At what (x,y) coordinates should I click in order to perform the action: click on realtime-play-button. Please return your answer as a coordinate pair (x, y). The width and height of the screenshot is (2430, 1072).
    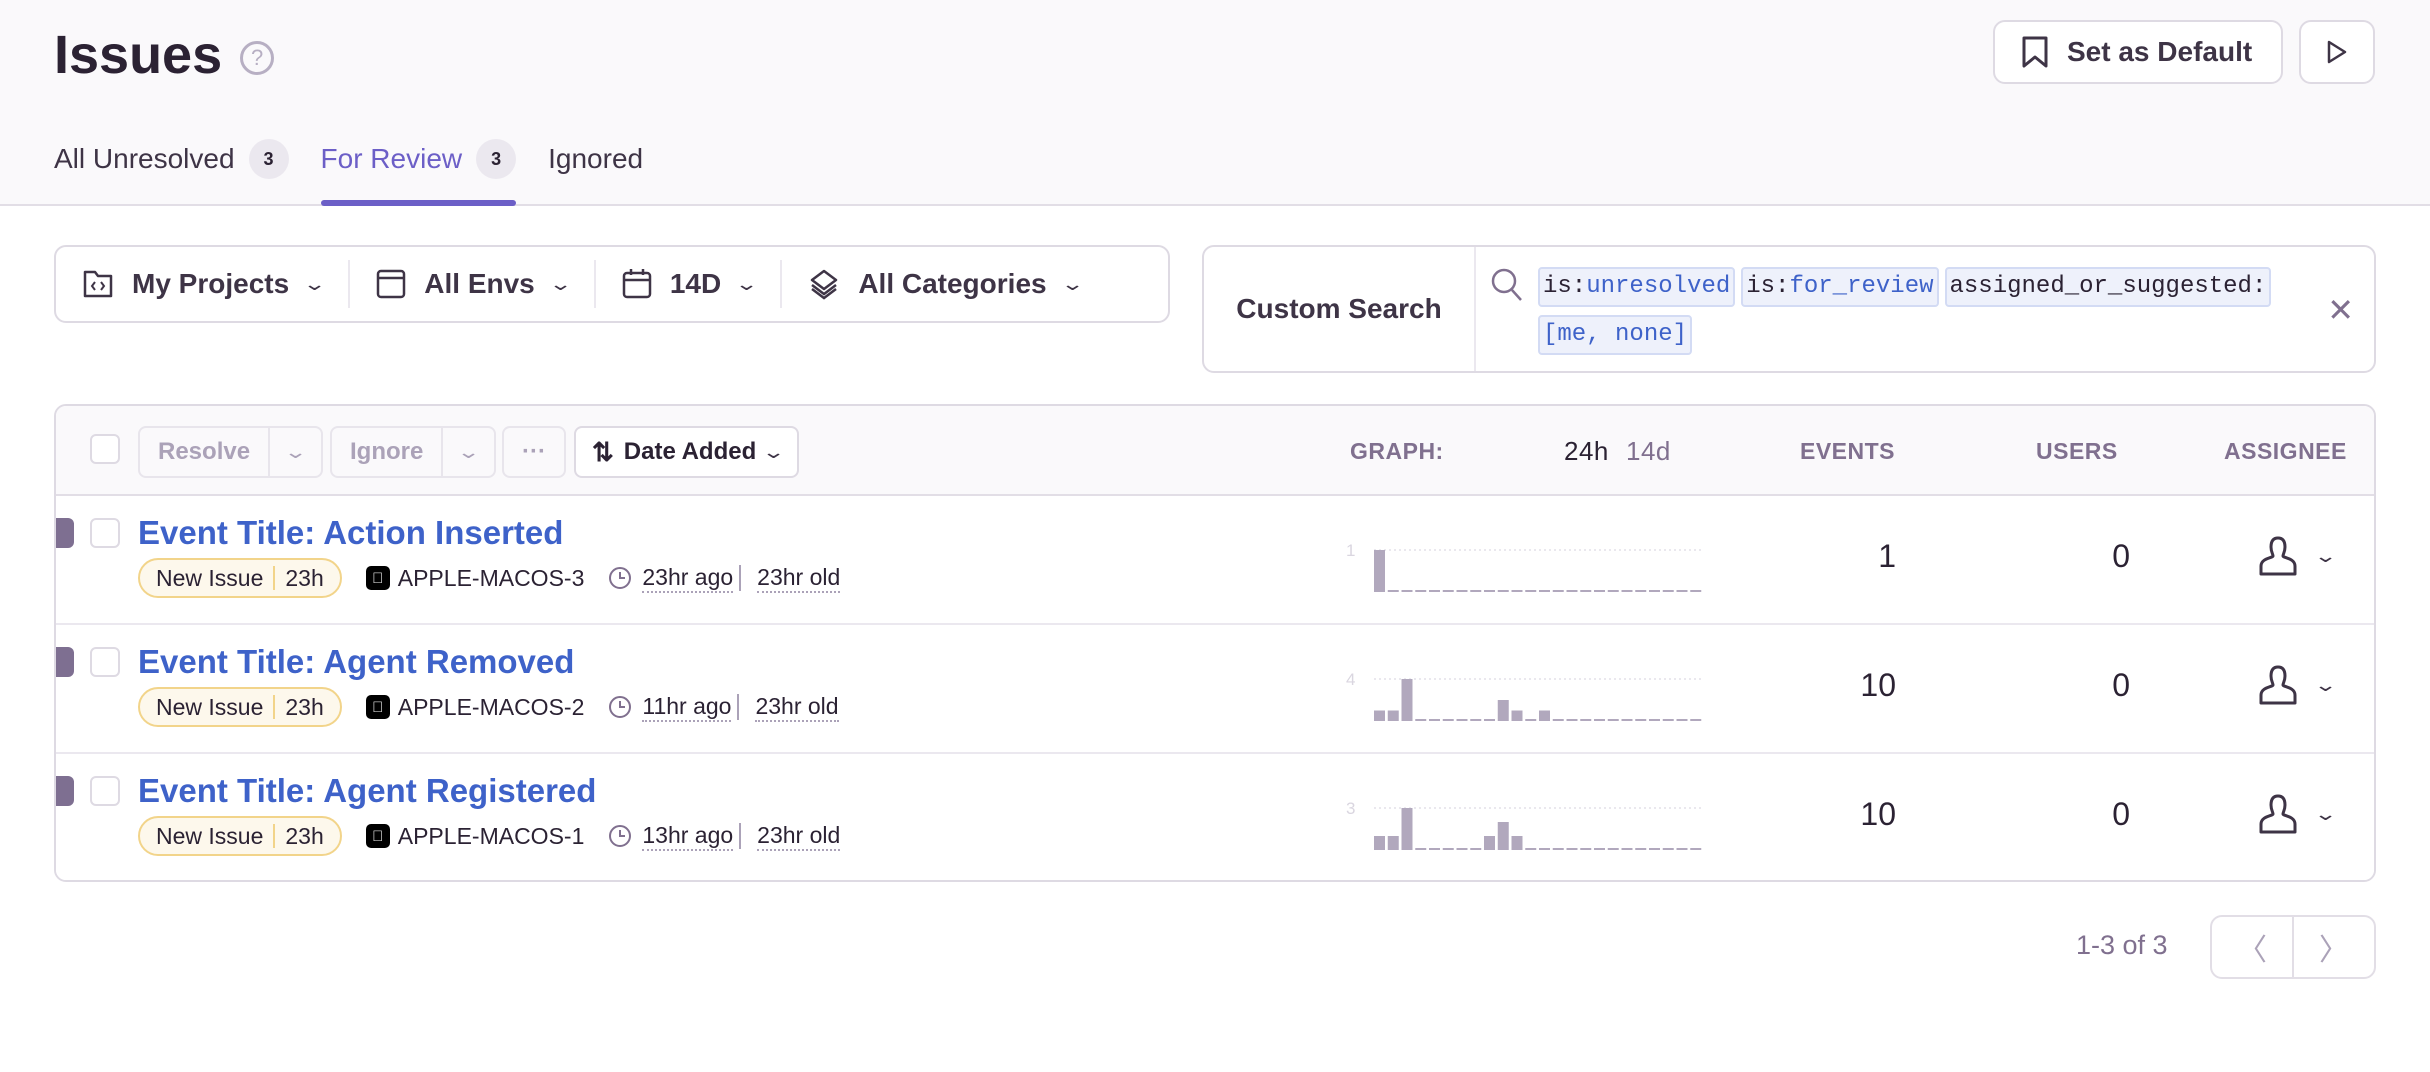
    Looking at the image, I should click on (2337, 52).